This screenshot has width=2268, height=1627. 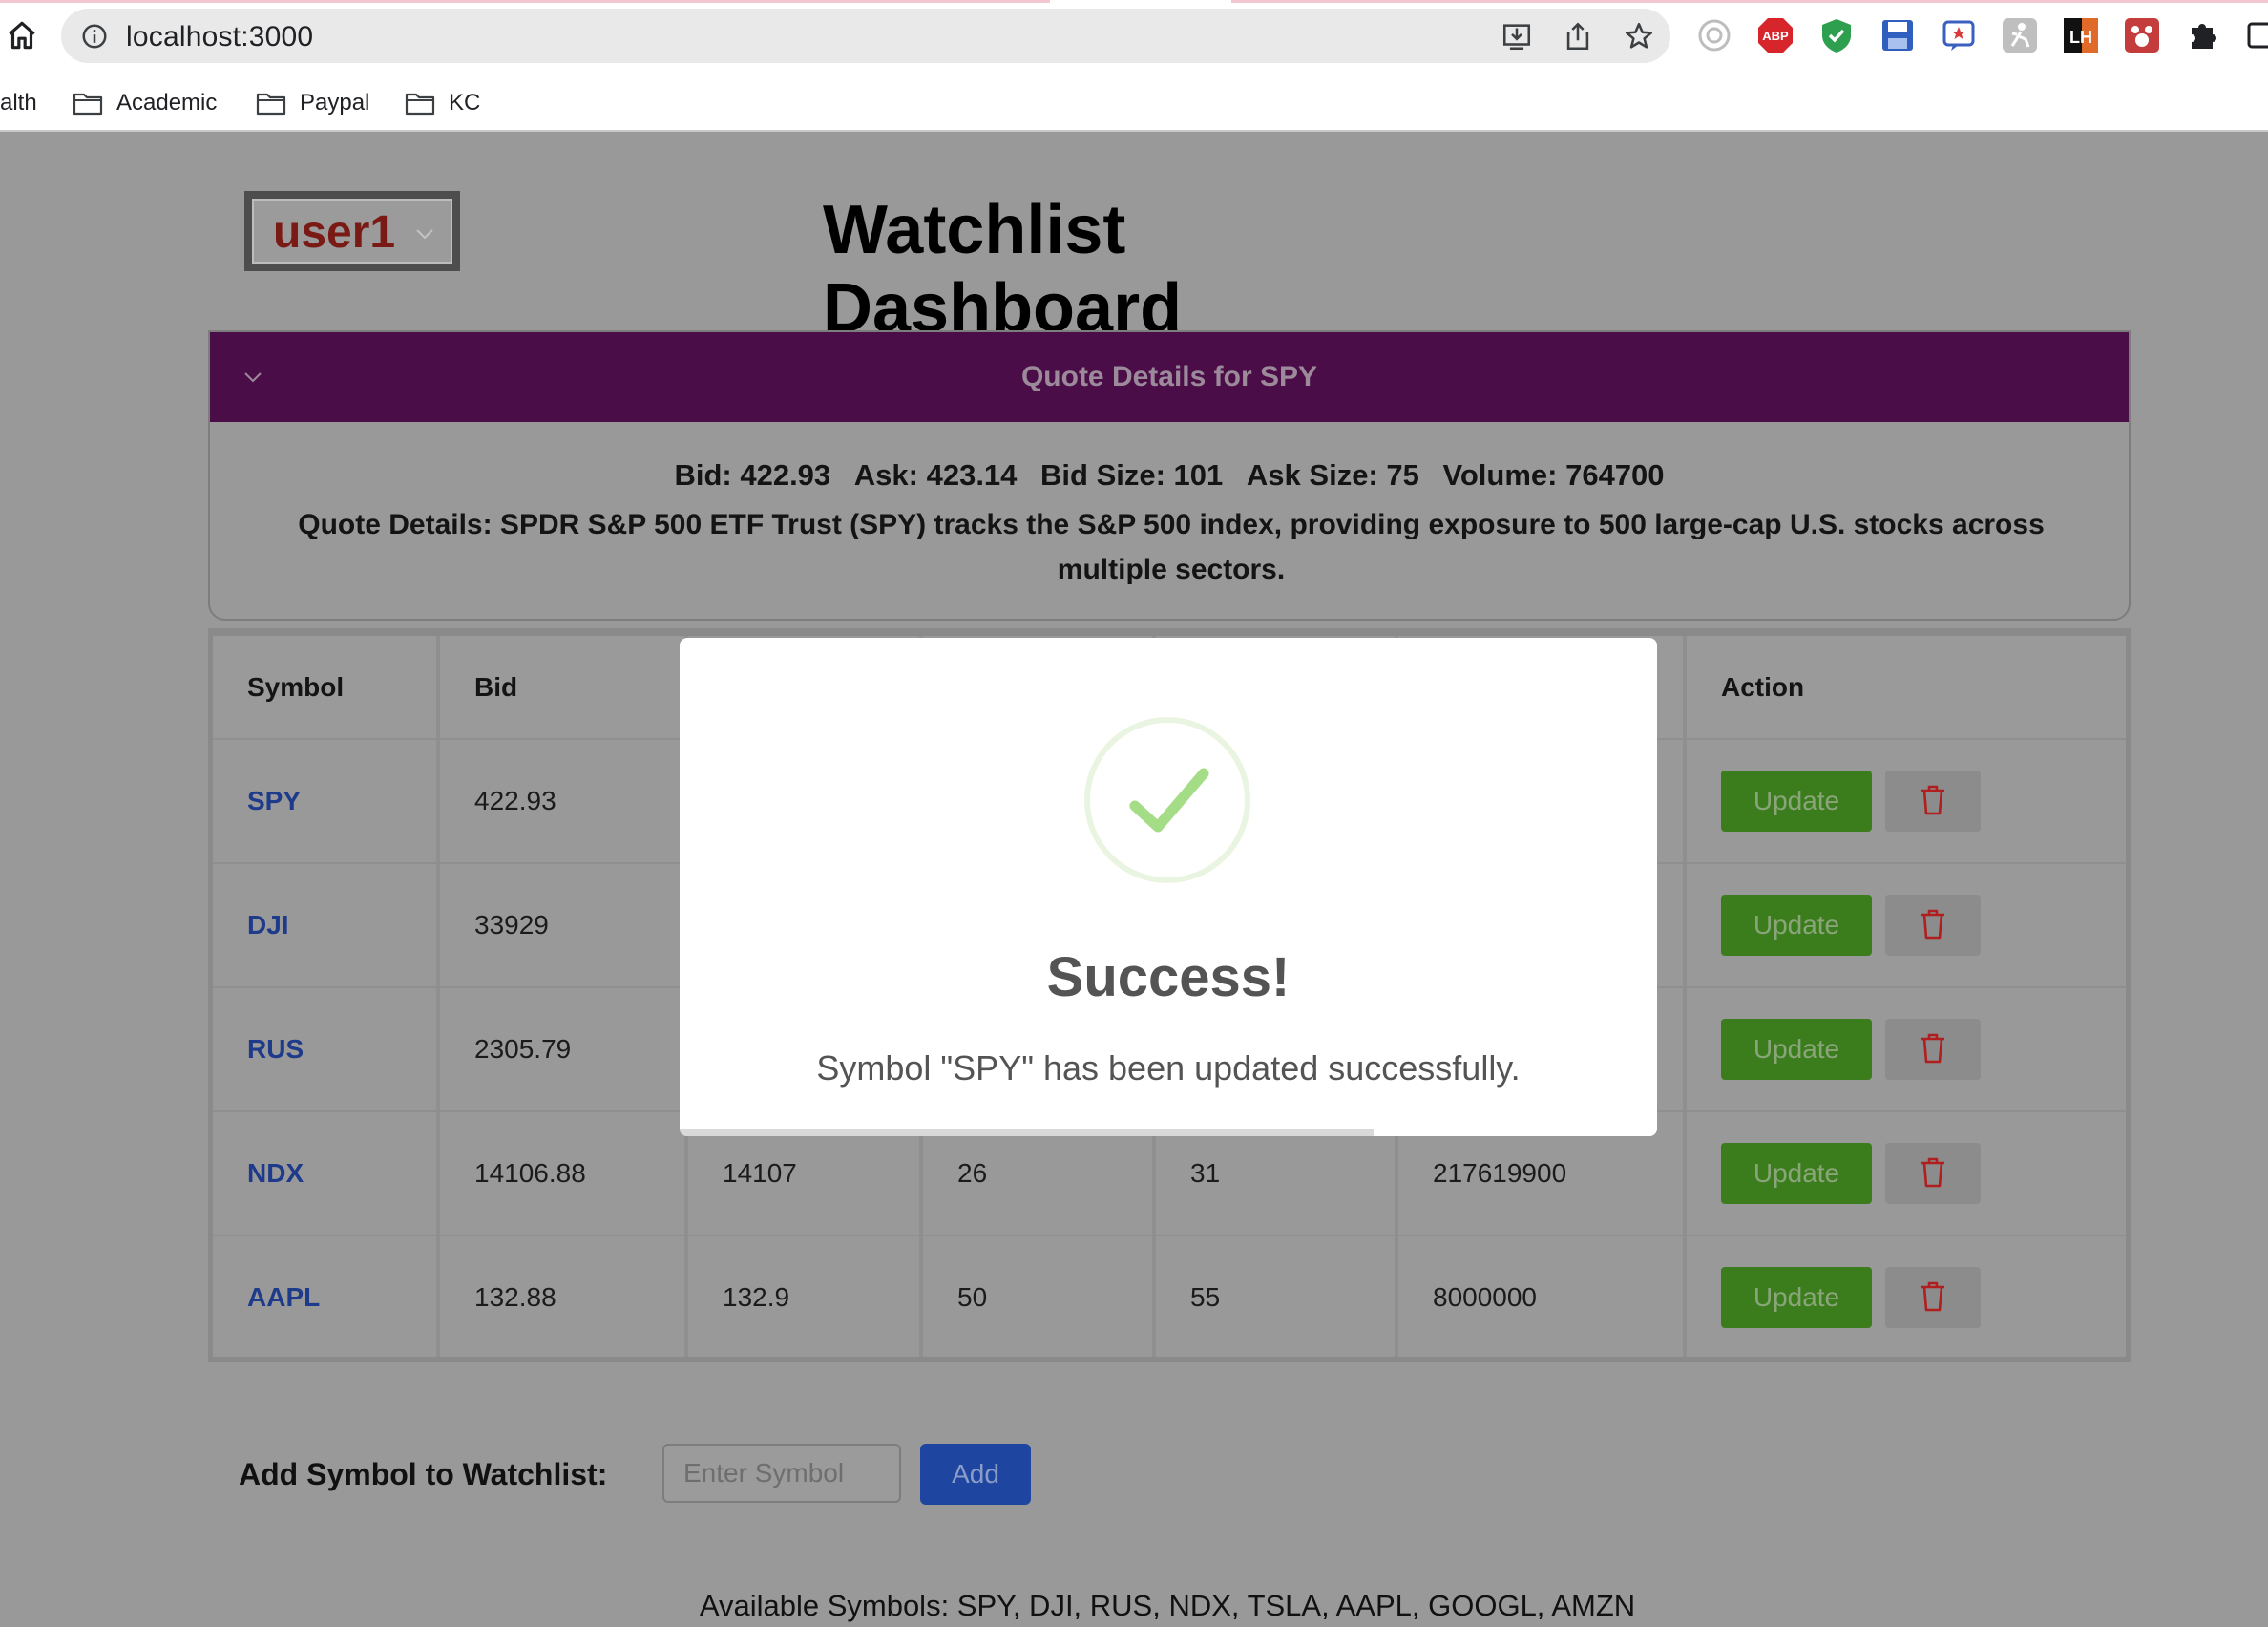 I want to click on symbol-cell: AAPL, so click(x=326, y=1296).